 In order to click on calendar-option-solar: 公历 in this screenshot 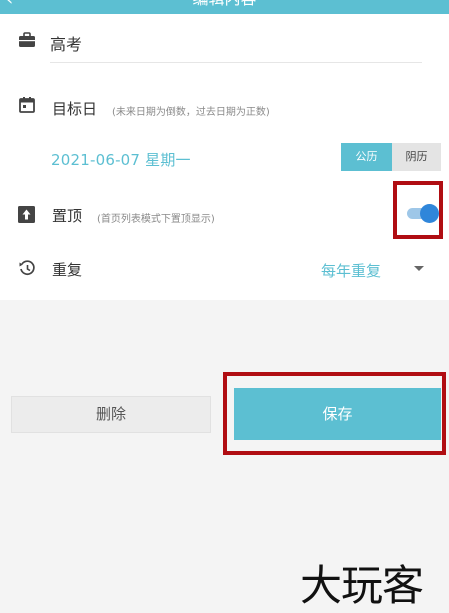, I will do `click(366, 157)`.